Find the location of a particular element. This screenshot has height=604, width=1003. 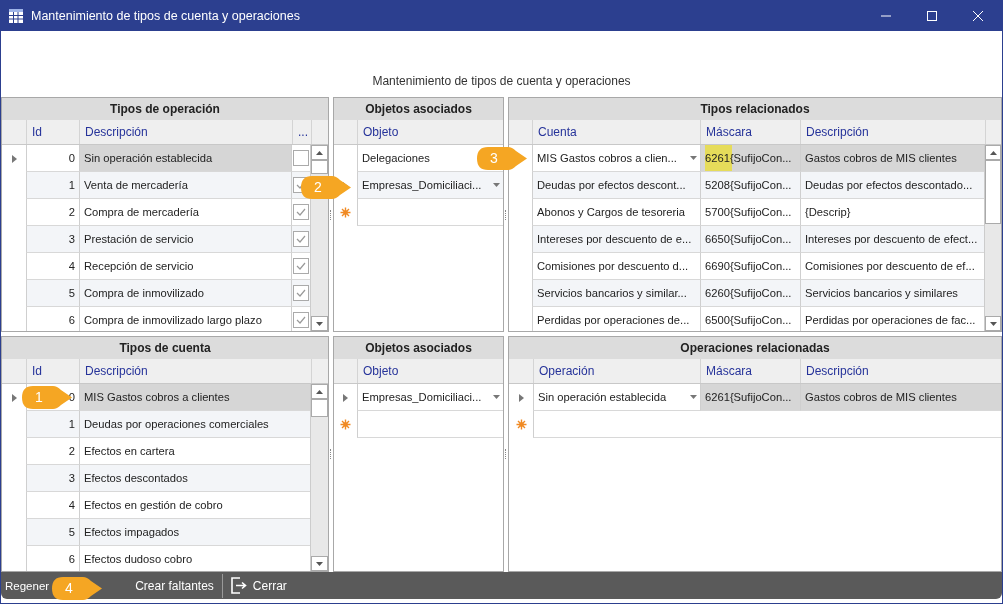

table-cell: Prestación de servicio is located at coordinates (185, 239).